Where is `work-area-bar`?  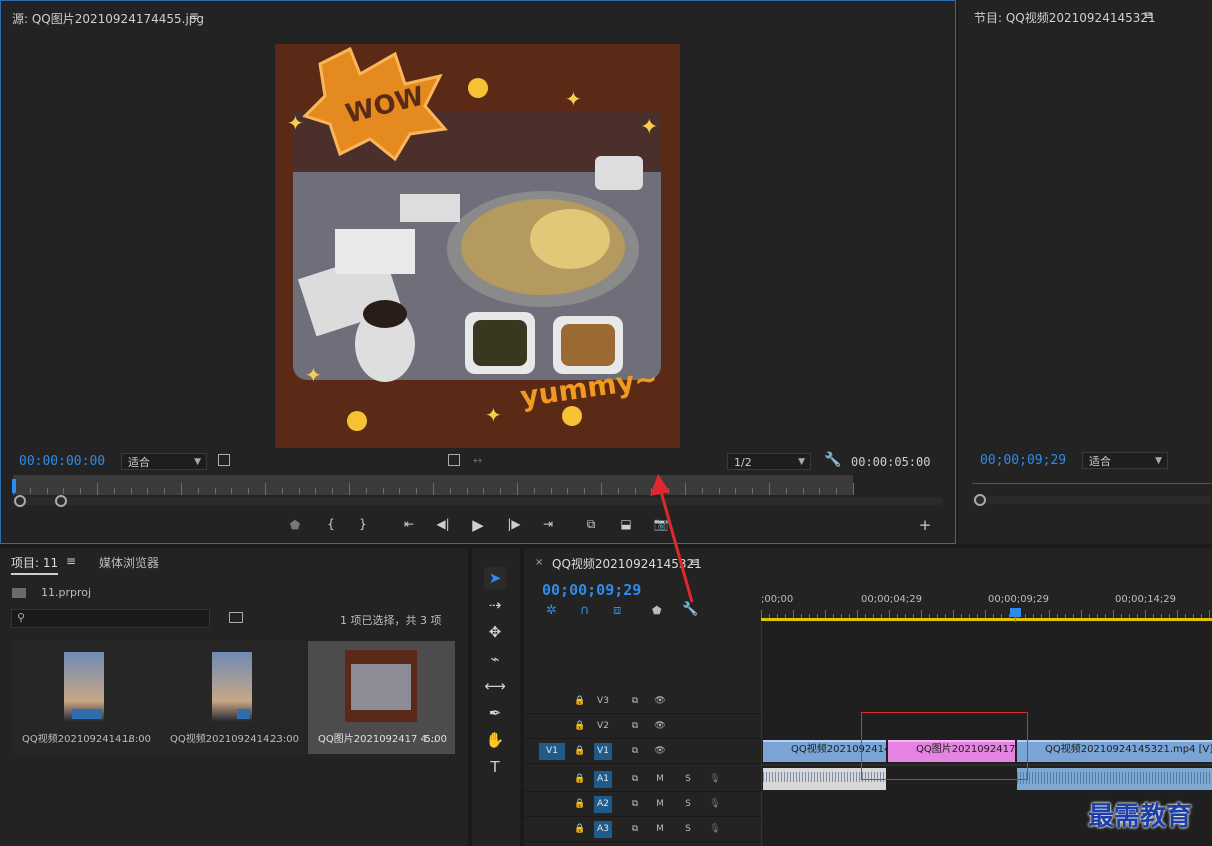
work-area-bar is located at coordinates (986, 619).